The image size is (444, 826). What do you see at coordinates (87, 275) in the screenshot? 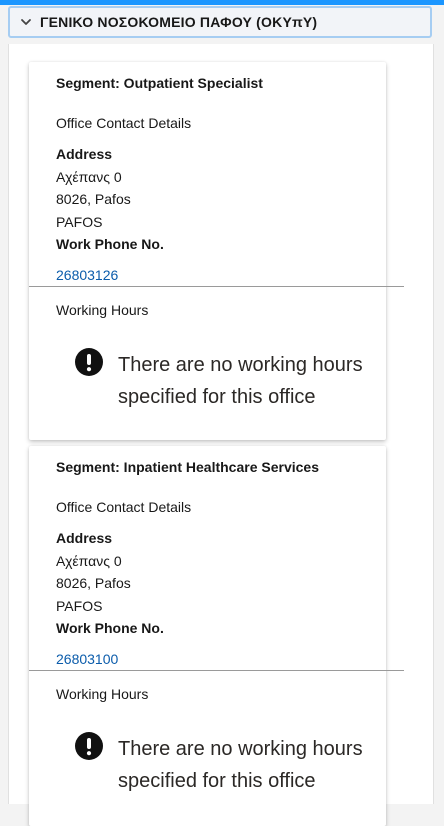
I see `work-phone-link: 26803126` at bounding box center [87, 275].